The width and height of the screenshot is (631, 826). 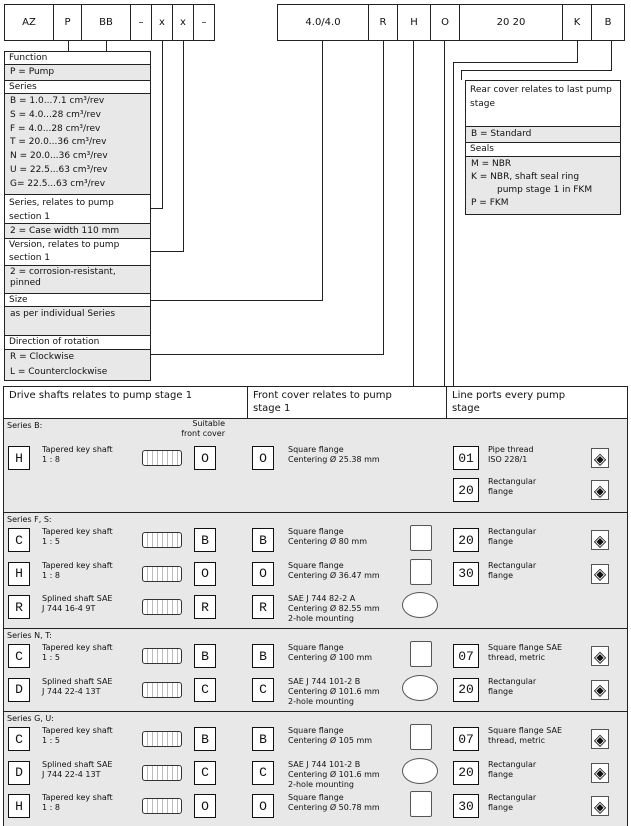 I want to click on front-cover-header: Front cover relates to pump stage 1, so click(x=322, y=402).